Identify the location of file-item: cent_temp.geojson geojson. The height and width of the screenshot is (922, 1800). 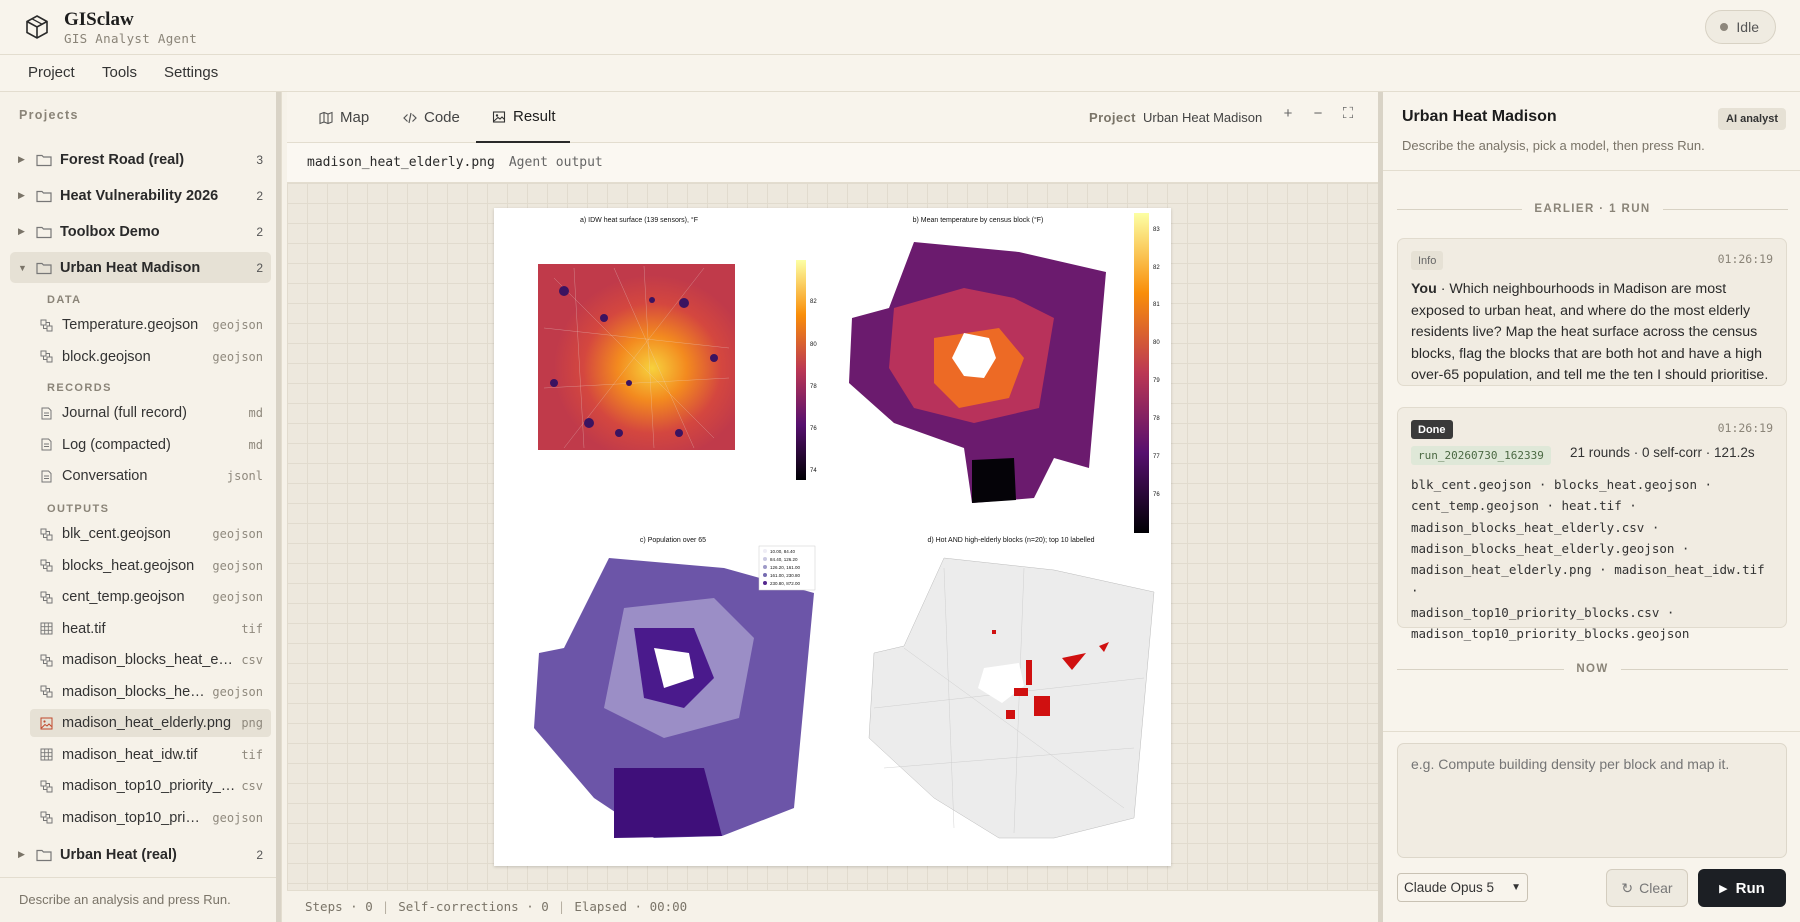
(150, 597).